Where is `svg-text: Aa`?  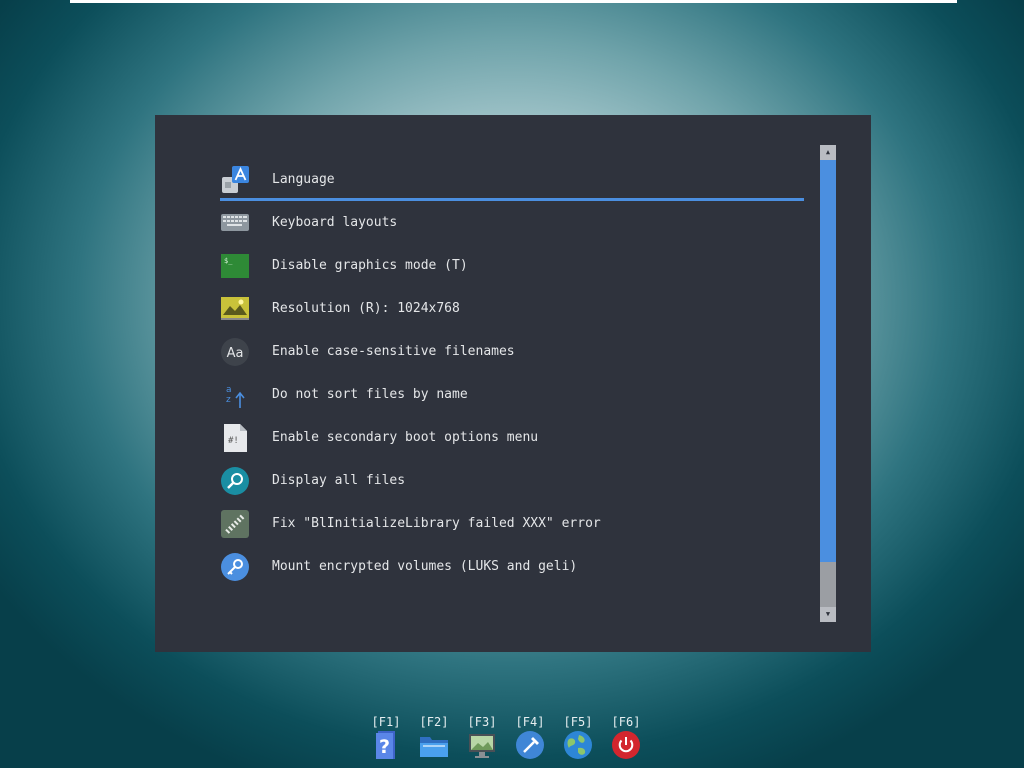
svg-text: Aa is located at coordinates (235, 353).